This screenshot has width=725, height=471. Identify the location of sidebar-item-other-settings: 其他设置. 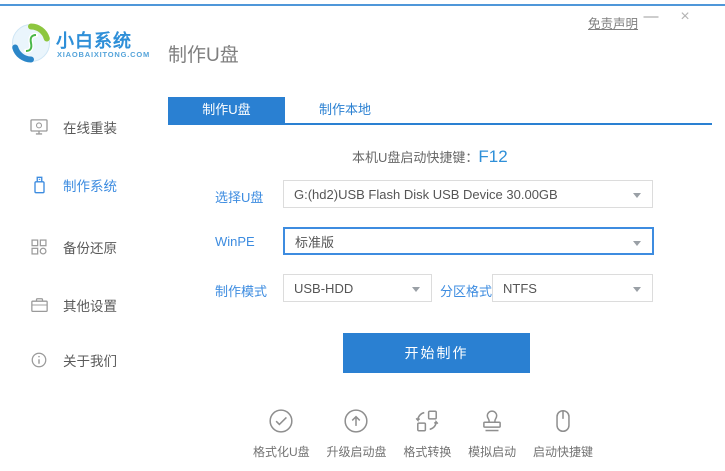
(73, 305).